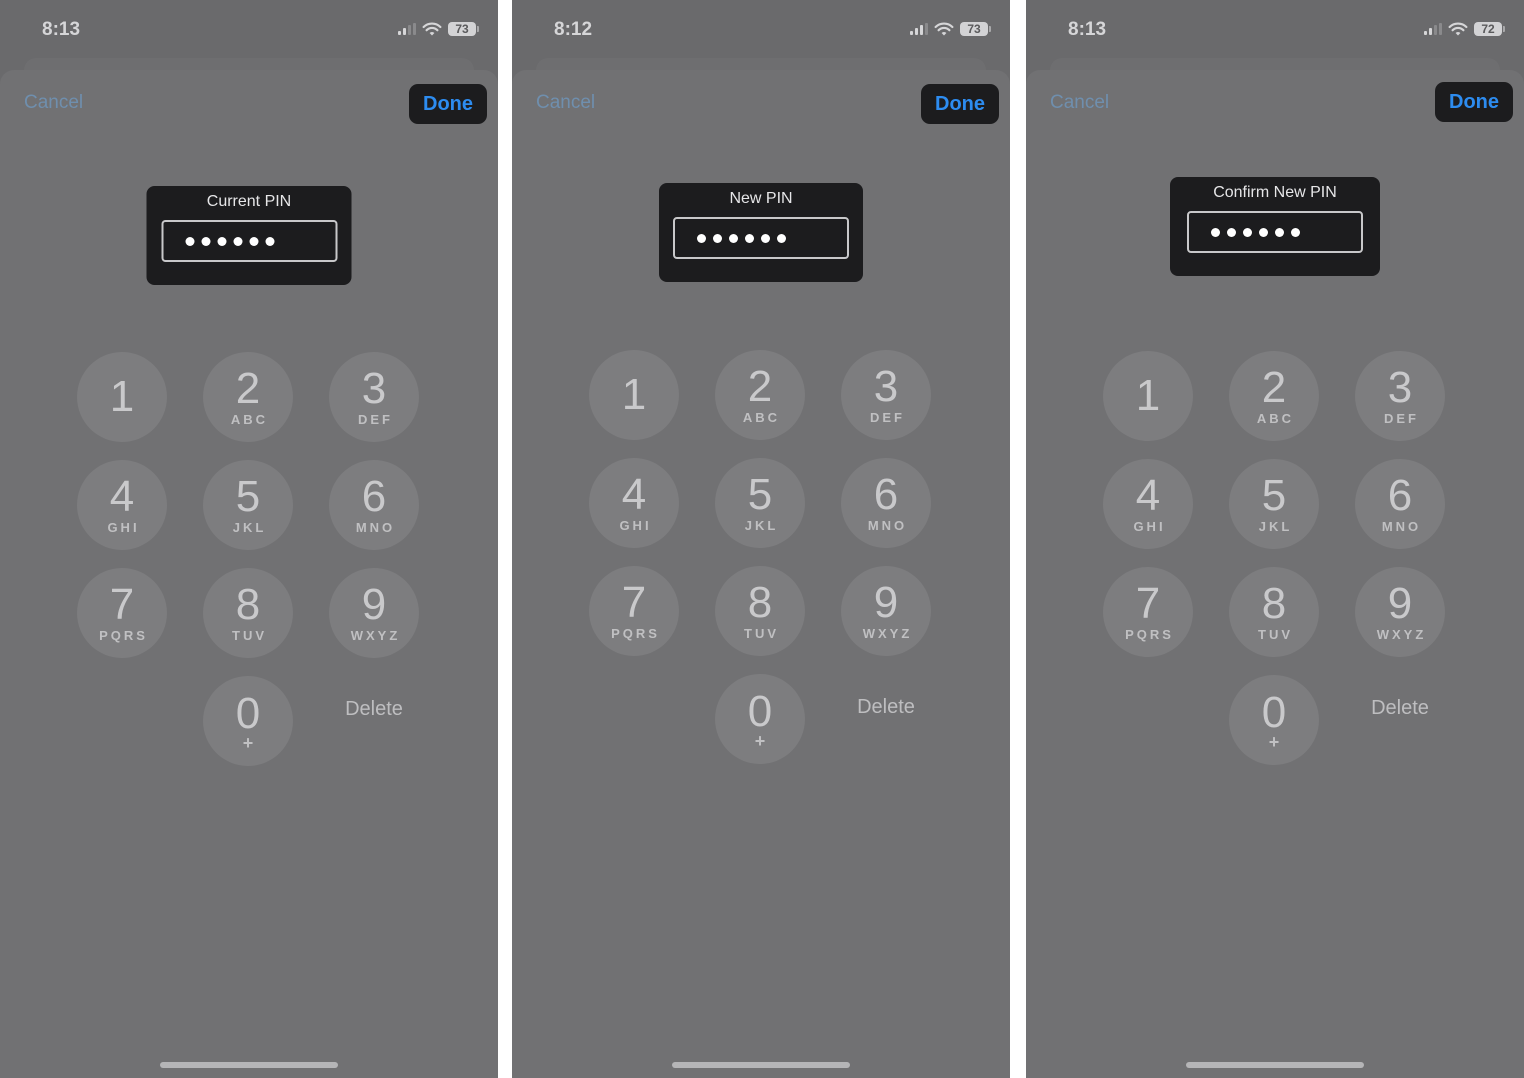  I want to click on key-digit: 9, so click(374, 604).